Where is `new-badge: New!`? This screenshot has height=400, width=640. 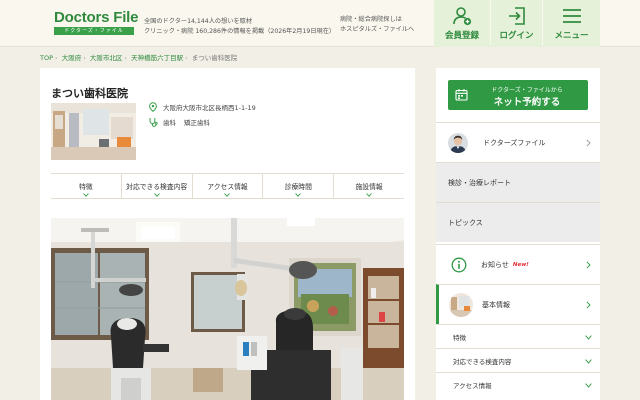
new-badge: New! is located at coordinates (520, 264).